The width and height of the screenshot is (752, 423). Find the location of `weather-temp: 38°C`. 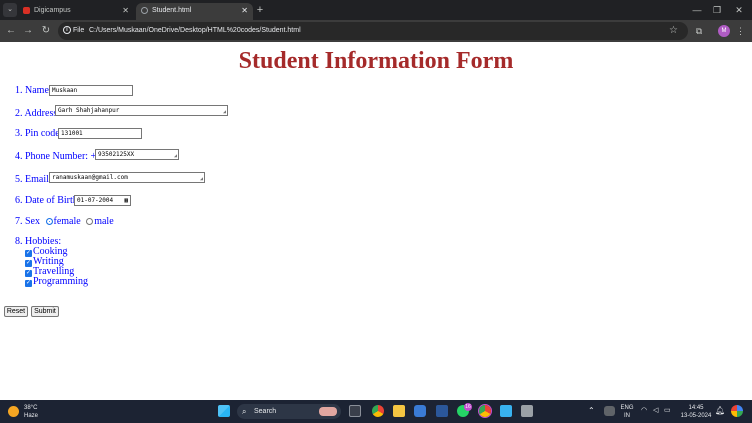

weather-temp: 38°C is located at coordinates (31, 408).